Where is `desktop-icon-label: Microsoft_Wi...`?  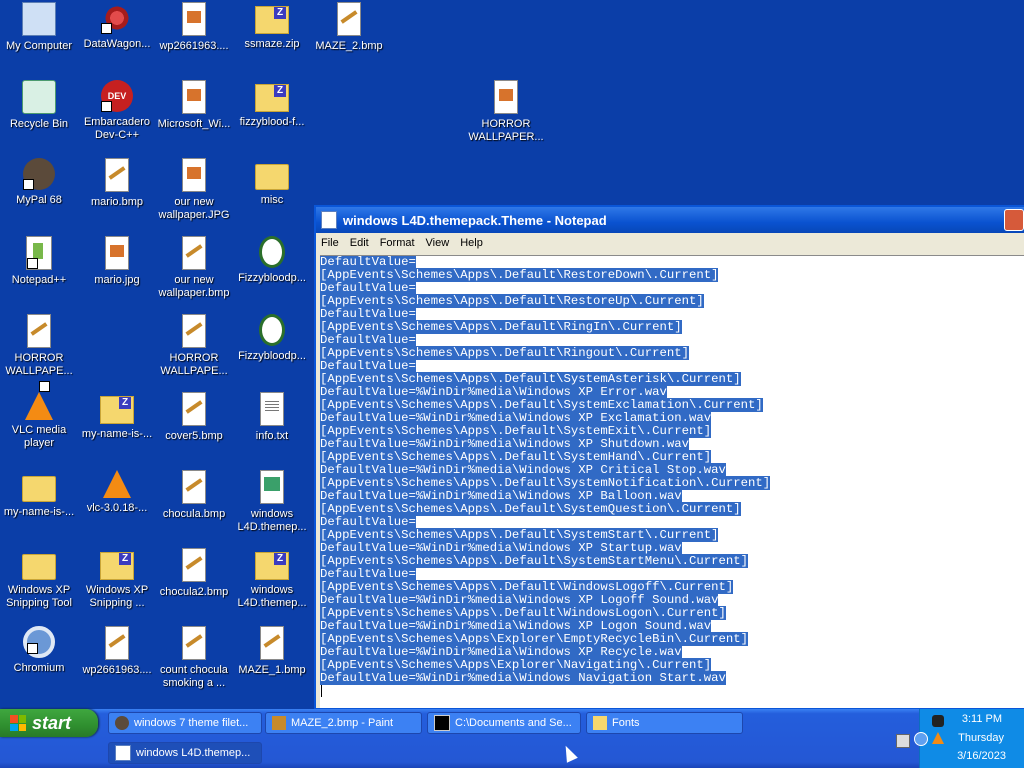
desktop-icon-label: Microsoft_Wi... is located at coordinates (194, 124).